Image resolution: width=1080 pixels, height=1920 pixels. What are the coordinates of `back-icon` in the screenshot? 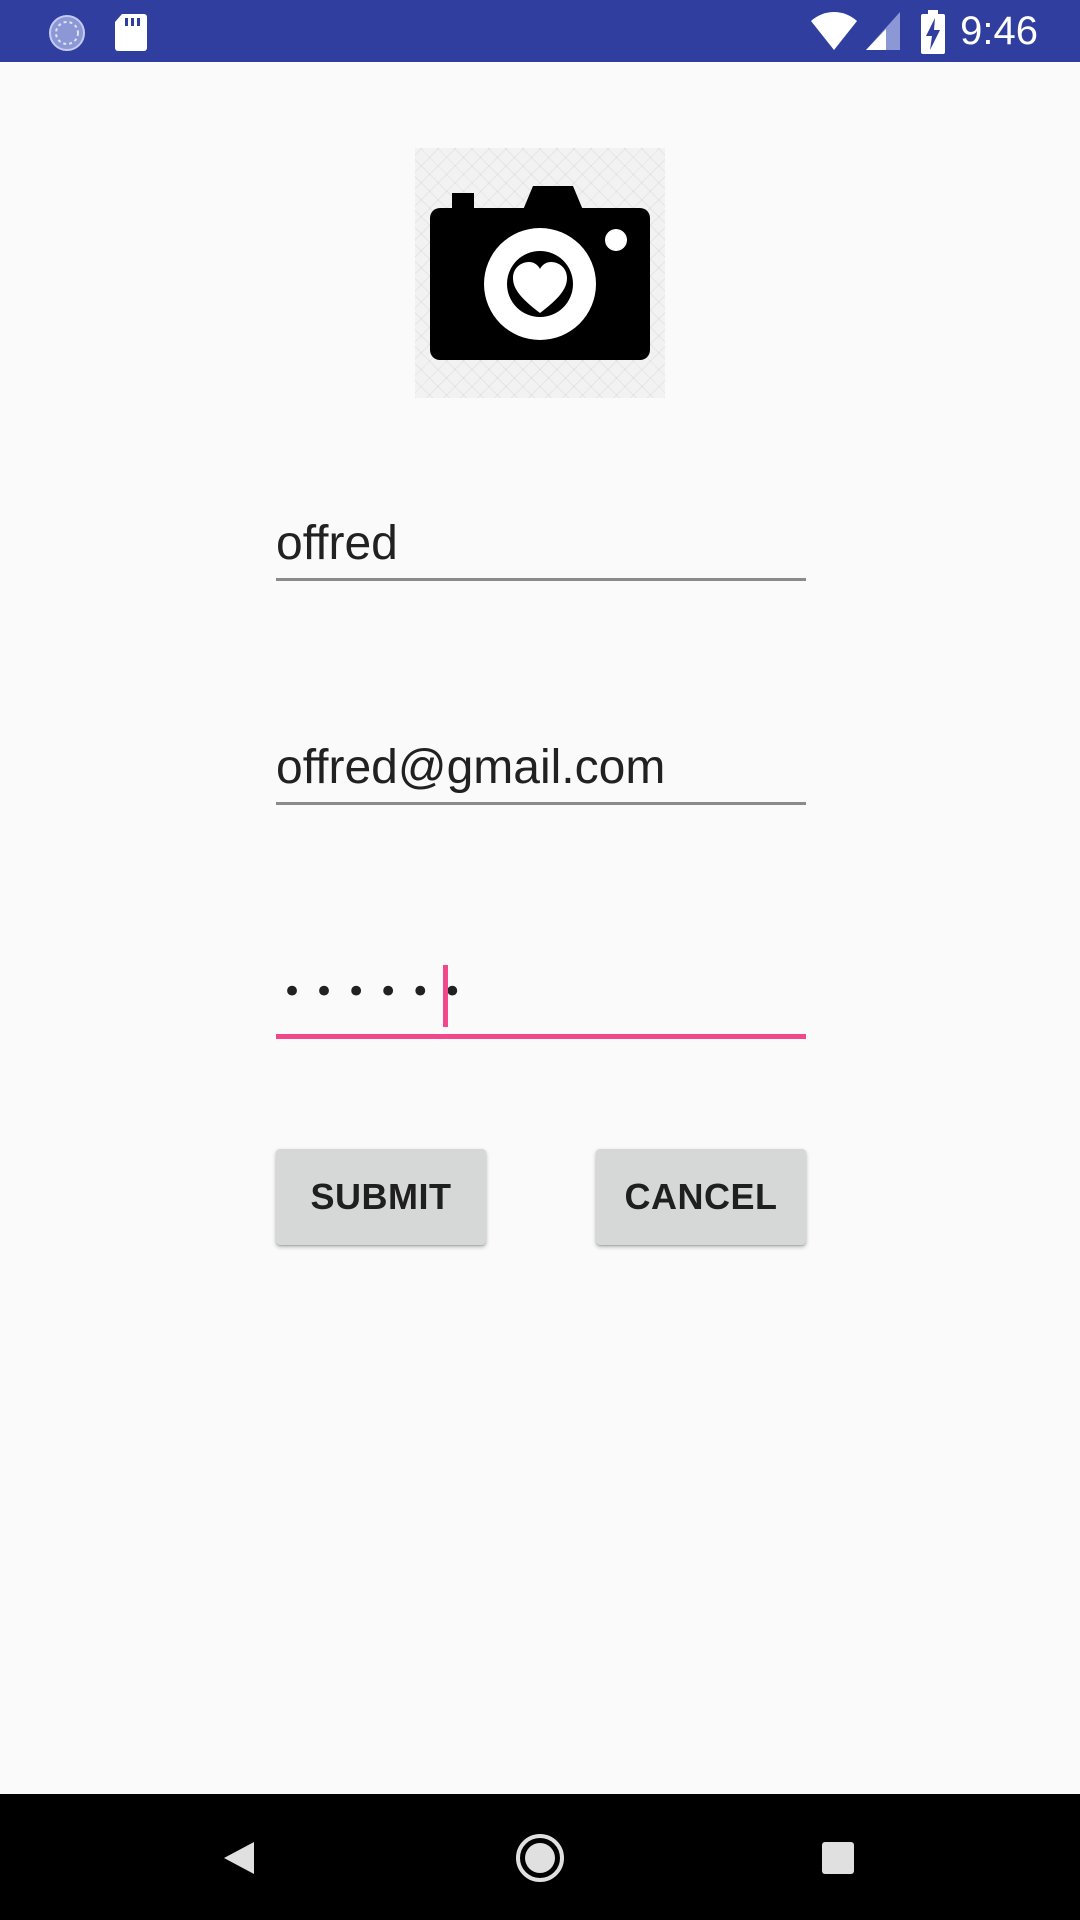 It's located at (238, 1860).